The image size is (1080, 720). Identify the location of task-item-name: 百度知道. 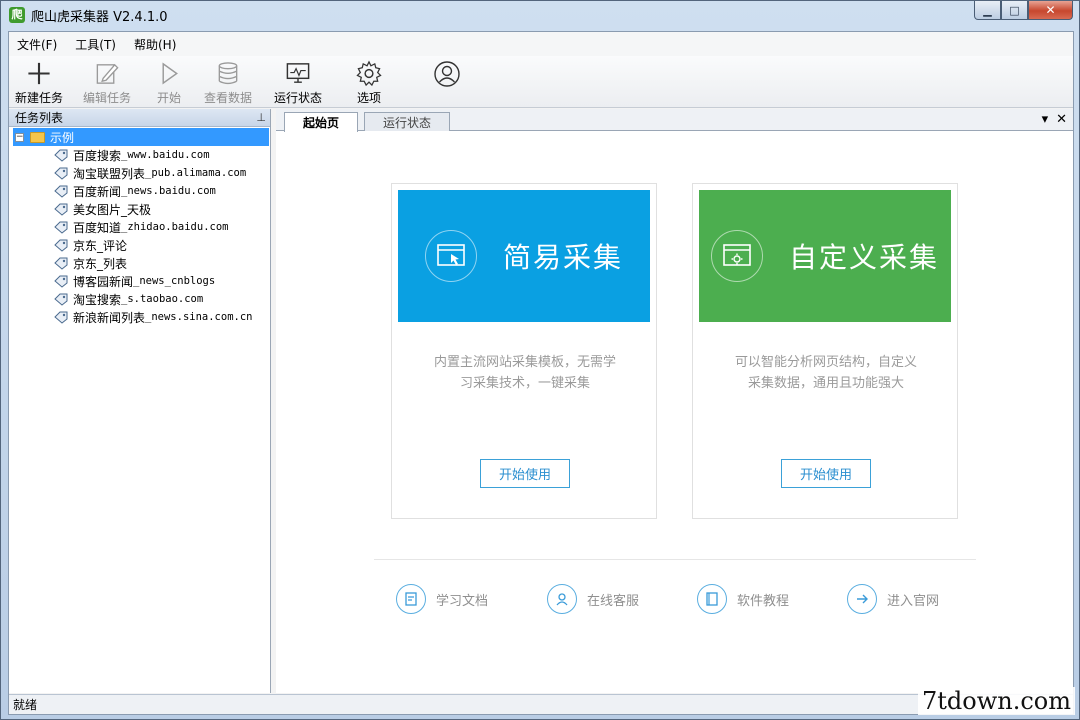
(97, 227).